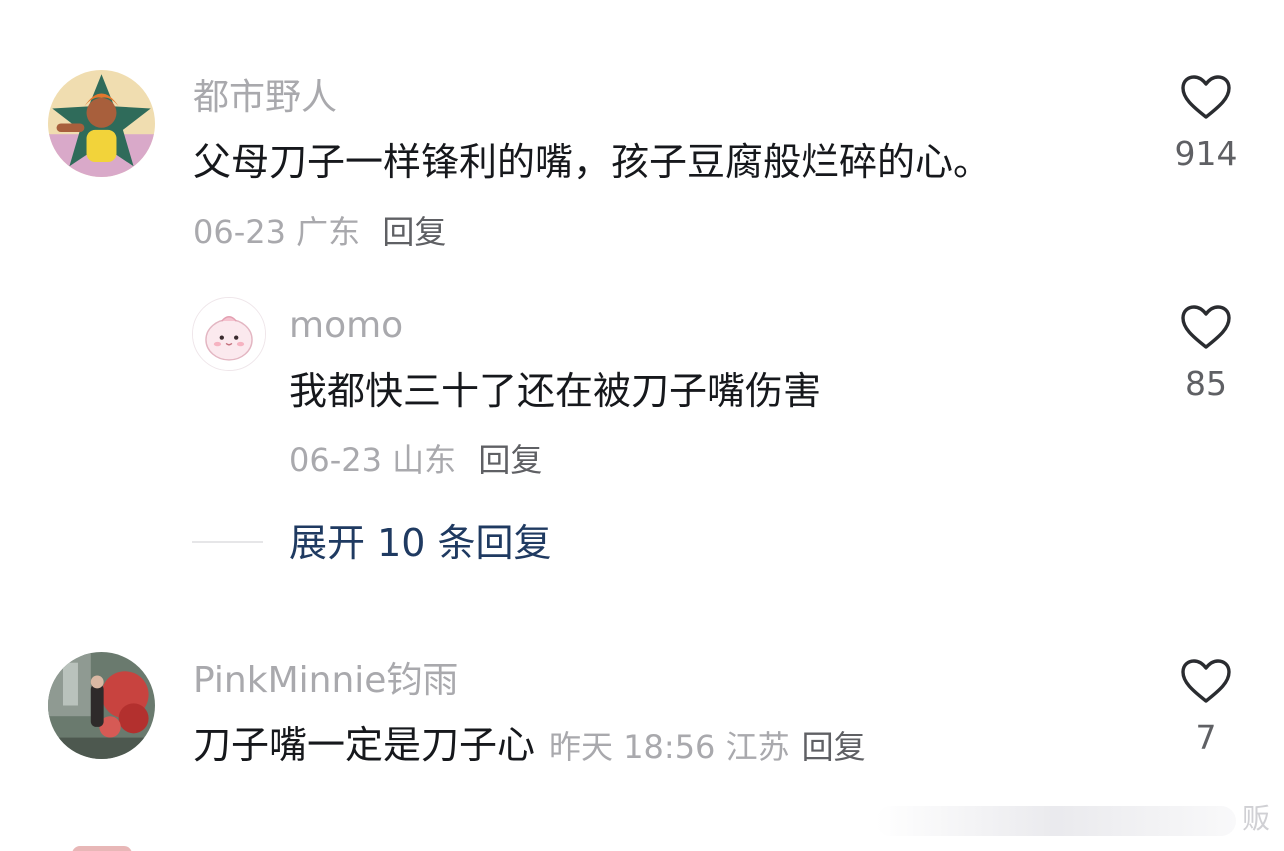 The height and width of the screenshot is (851, 1284). I want to click on watermark-text: 贩, so click(1255, 818).